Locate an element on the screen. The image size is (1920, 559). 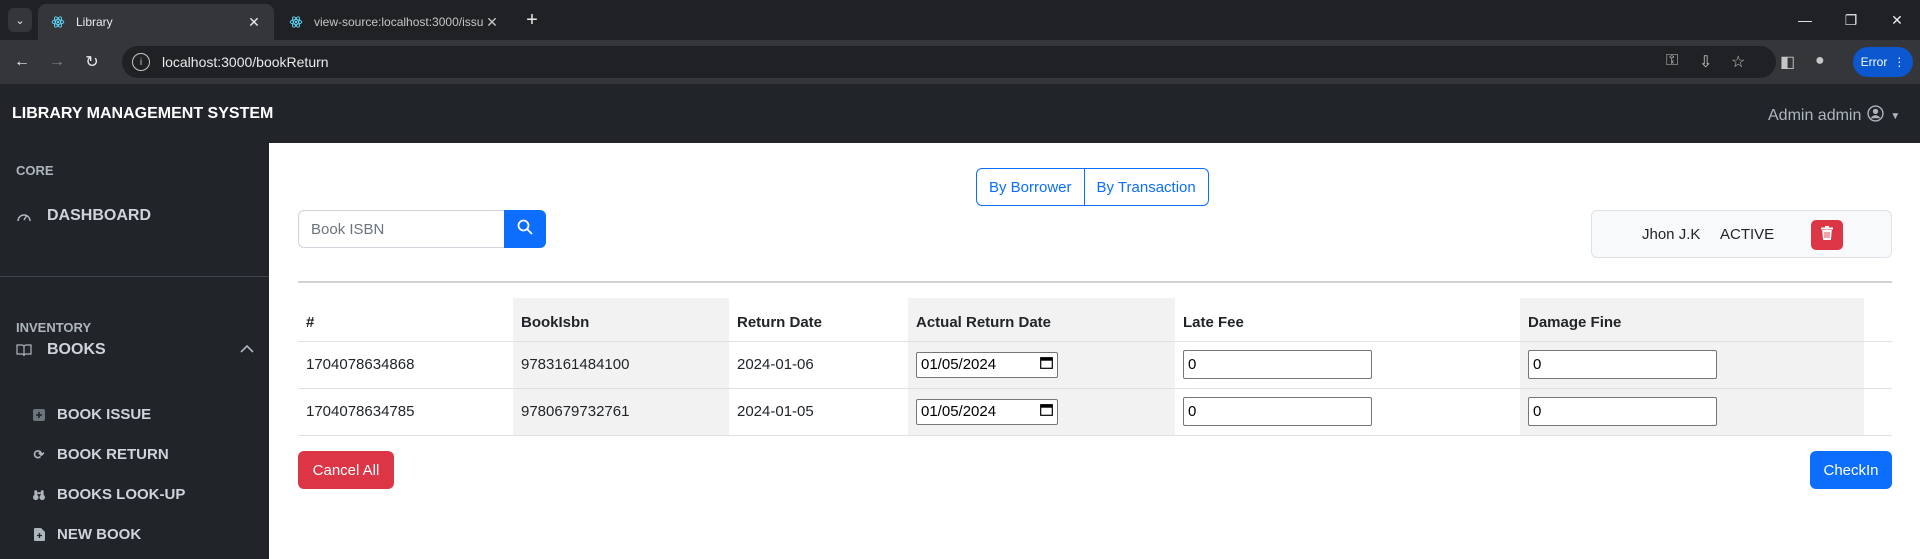
new-tab-button: + is located at coordinates (532, 20).